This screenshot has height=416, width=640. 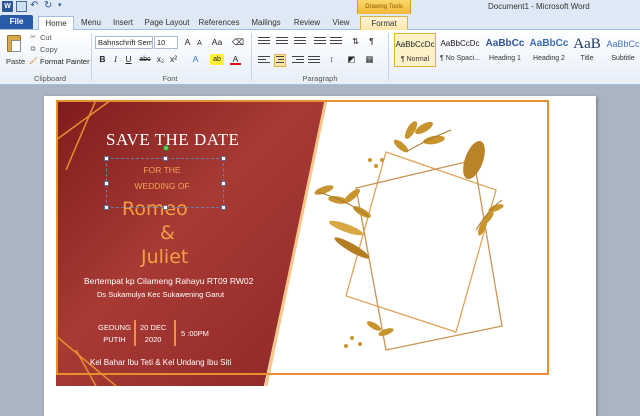 What do you see at coordinates (135, 333) in the screenshot?
I see `orange-divider-bar` at bounding box center [135, 333].